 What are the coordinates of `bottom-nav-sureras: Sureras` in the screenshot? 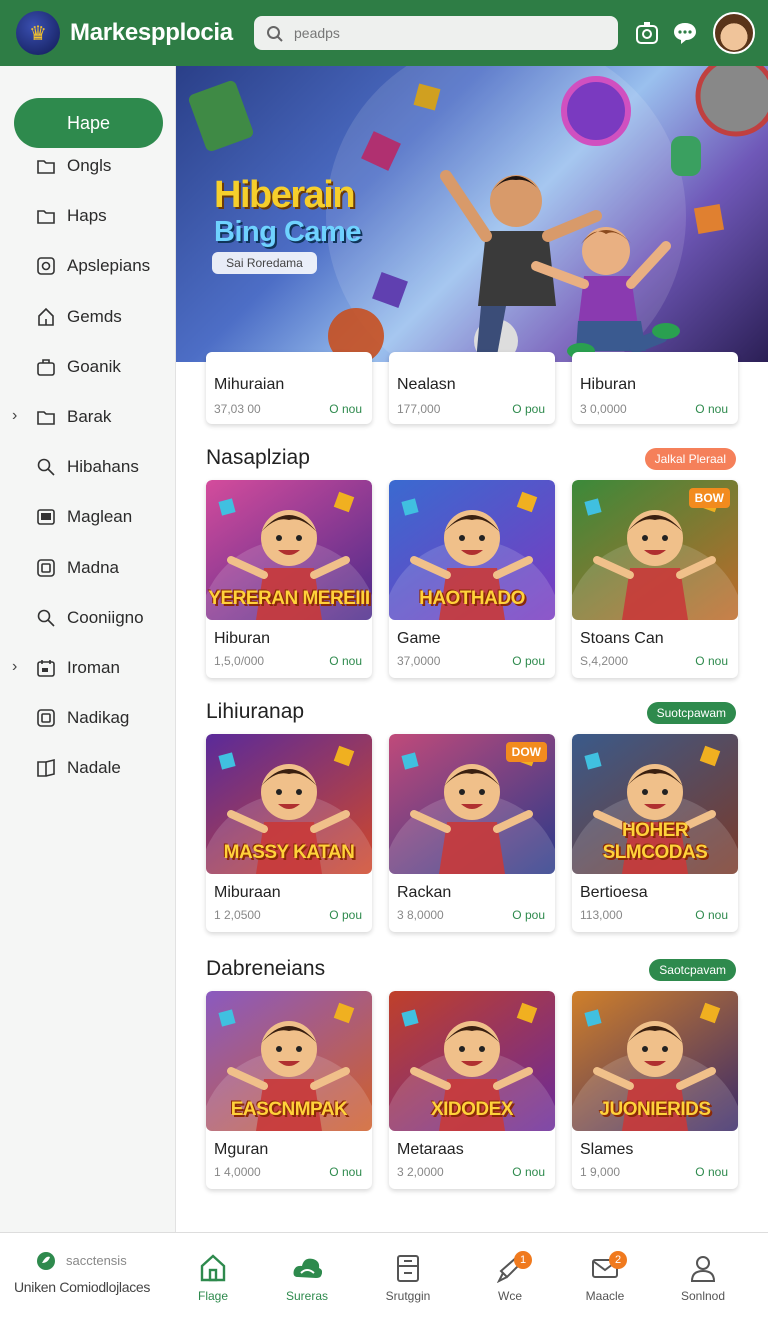 It's located at (307, 1288).